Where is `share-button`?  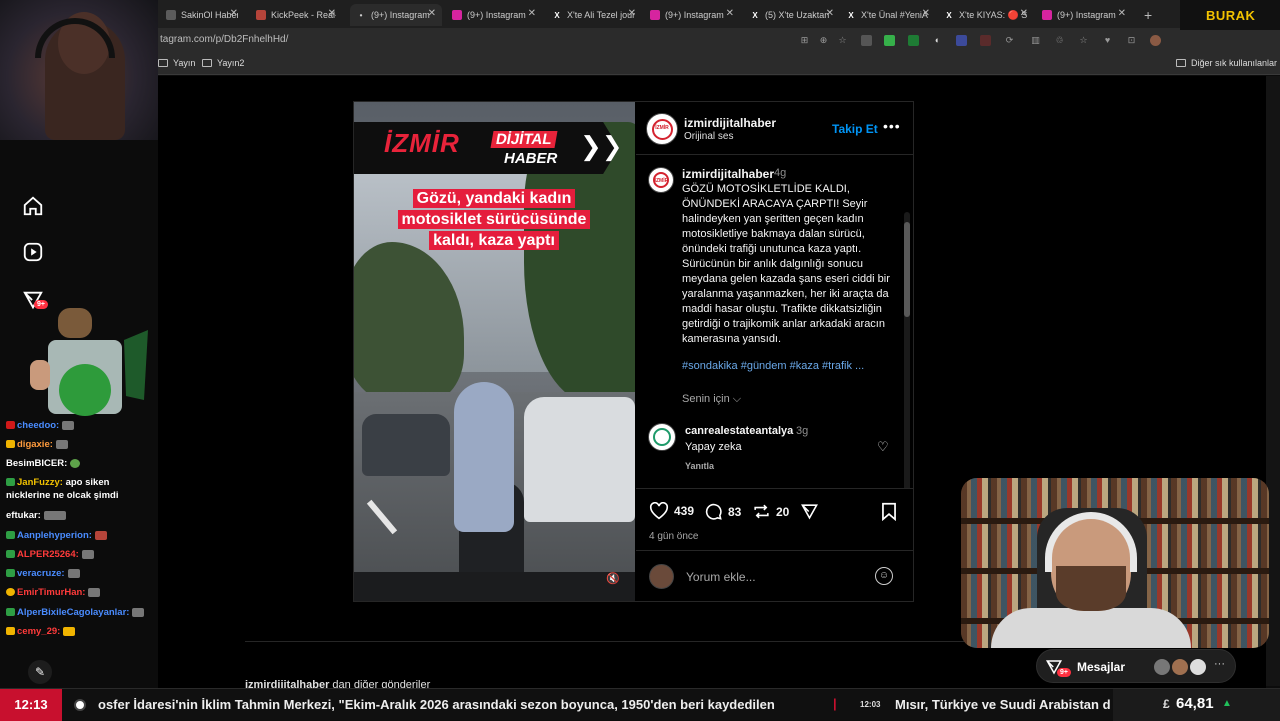 share-button is located at coordinates (812, 511).